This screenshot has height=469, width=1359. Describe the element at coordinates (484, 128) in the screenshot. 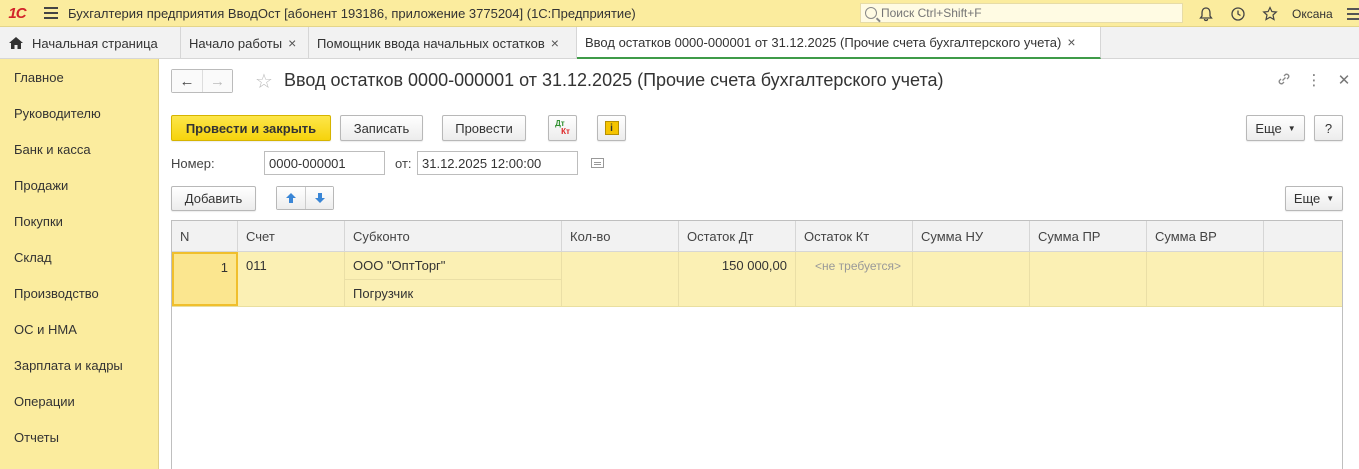

I see `post-button: Провести` at that location.